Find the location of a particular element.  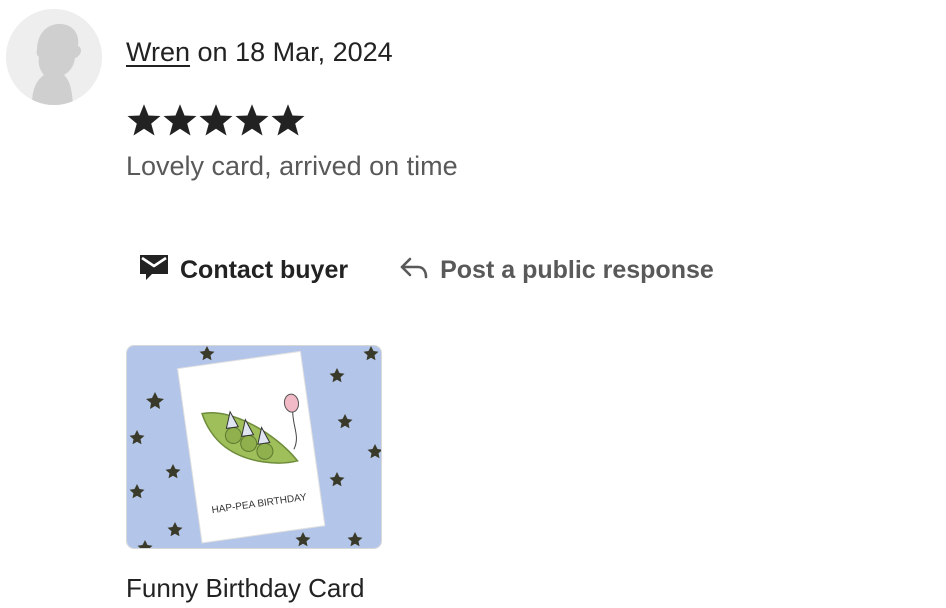

contact-buyer-button: Contact buyer is located at coordinates (243, 270).